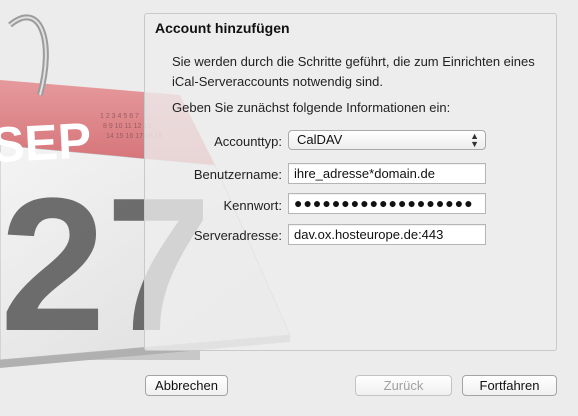 The image size is (578, 416). What do you see at coordinates (387, 140) in the screenshot?
I see `account-type-select: CalDAV ▲ ▼` at bounding box center [387, 140].